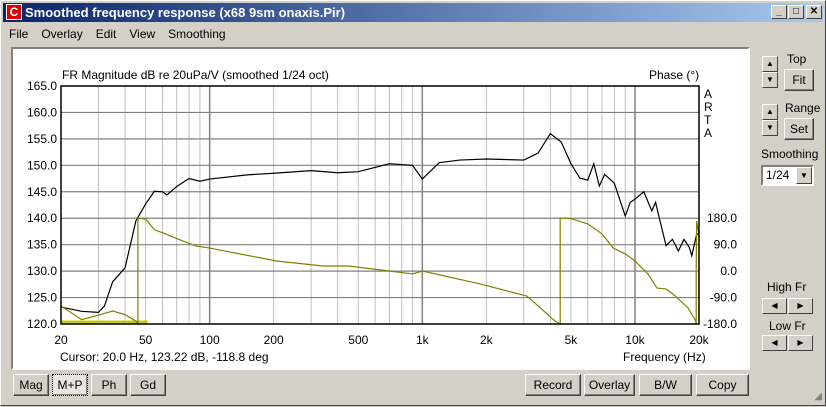 The image size is (826, 407). I want to click on bw-button: B/W, so click(665, 385).